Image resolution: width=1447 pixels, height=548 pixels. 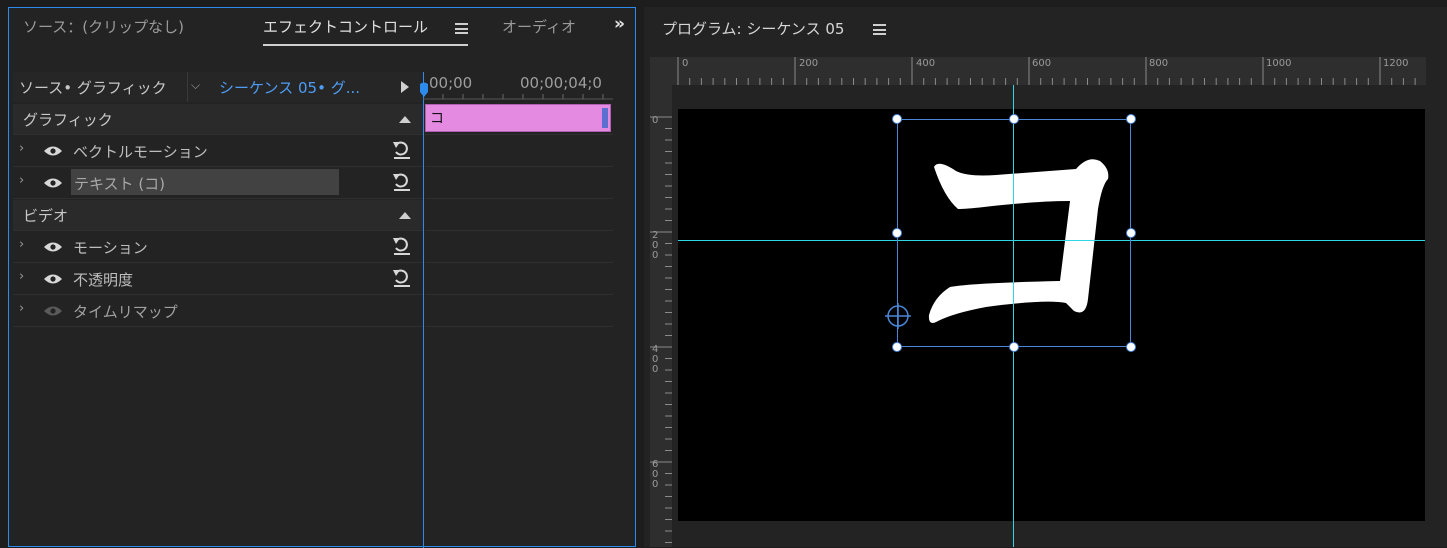 I want to click on timecode-end: 00;00;04;0, so click(x=561, y=83).